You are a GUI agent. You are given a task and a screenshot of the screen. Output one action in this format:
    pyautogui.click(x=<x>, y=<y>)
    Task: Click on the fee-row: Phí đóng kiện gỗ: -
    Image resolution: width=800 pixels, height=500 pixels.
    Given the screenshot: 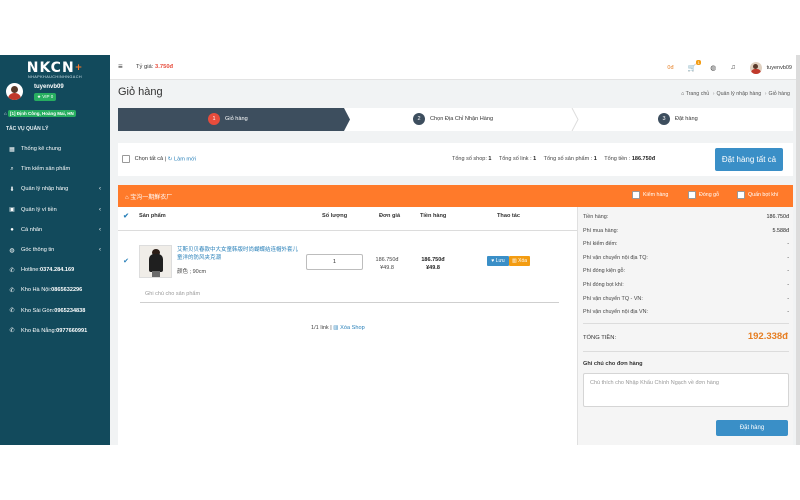 What is the action you would take?
    pyautogui.click(x=686, y=272)
    